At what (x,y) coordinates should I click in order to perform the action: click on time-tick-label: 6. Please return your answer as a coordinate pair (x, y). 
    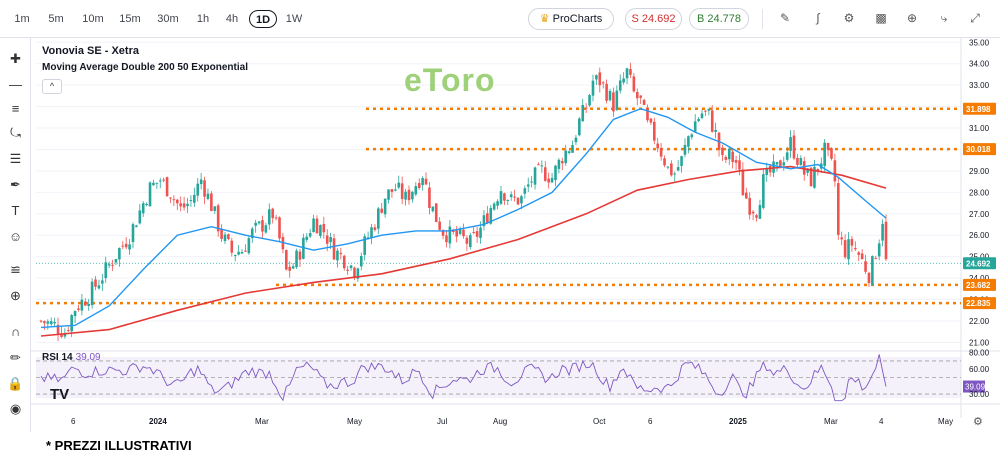
    Looking at the image, I should click on (73, 421).